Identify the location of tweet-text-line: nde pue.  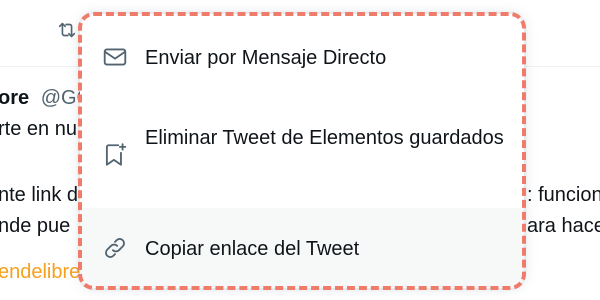
(35, 226).